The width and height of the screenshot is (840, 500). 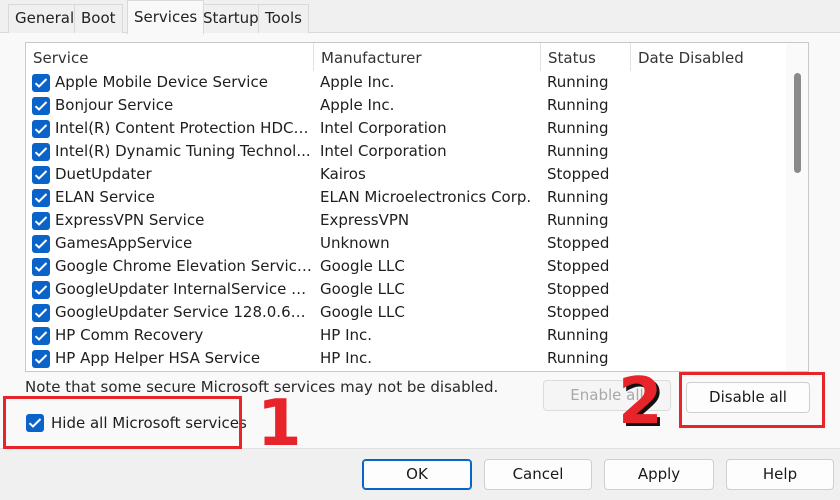 What do you see at coordinates (170, 57) in the screenshot?
I see `column-service: Service` at bounding box center [170, 57].